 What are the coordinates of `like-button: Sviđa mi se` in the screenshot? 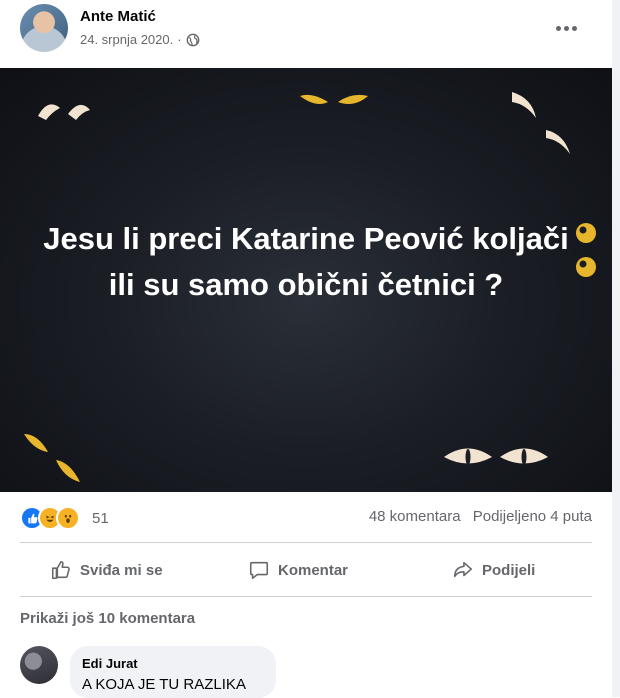 It's located at (106, 570).